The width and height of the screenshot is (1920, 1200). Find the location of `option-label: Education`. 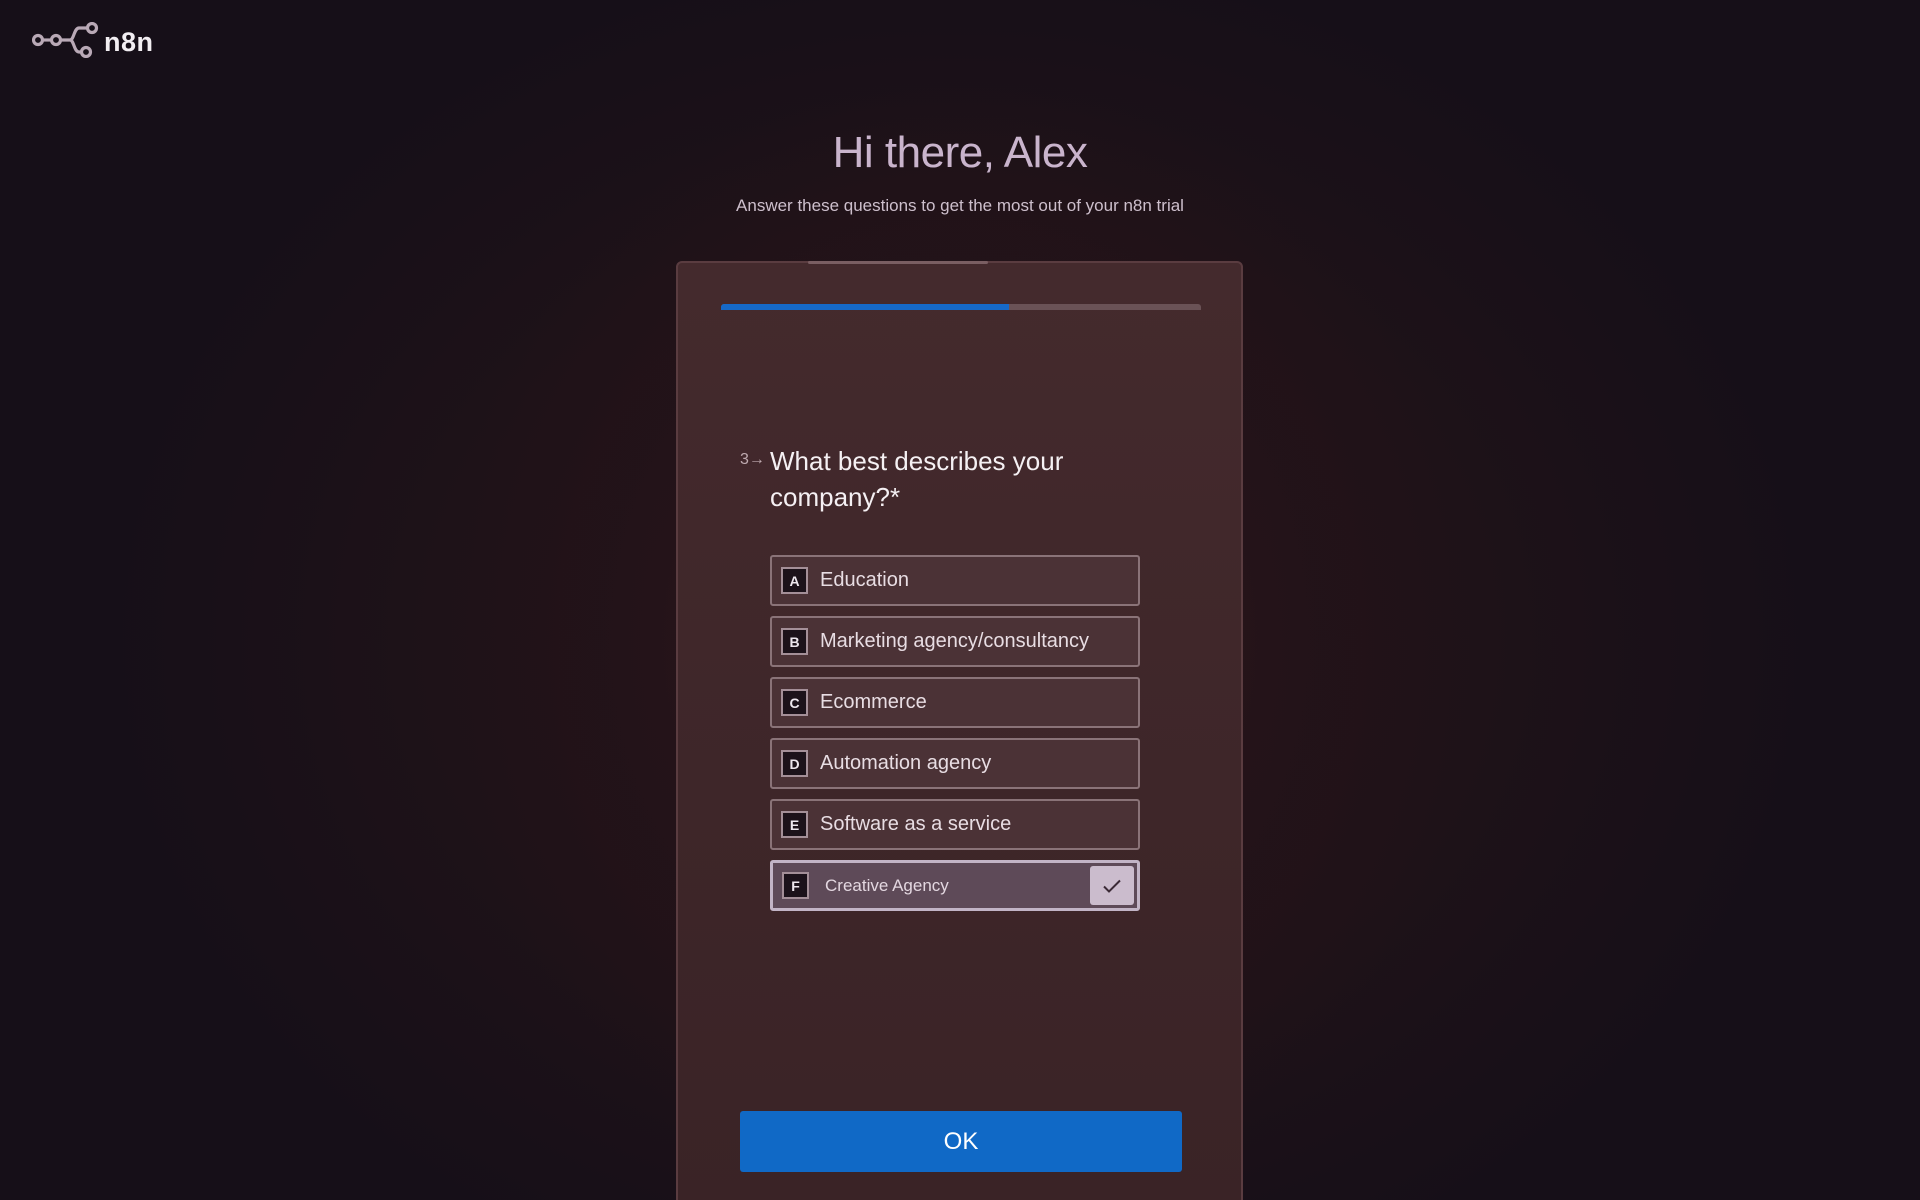

option-label: Education is located at coordinates (864, 580).